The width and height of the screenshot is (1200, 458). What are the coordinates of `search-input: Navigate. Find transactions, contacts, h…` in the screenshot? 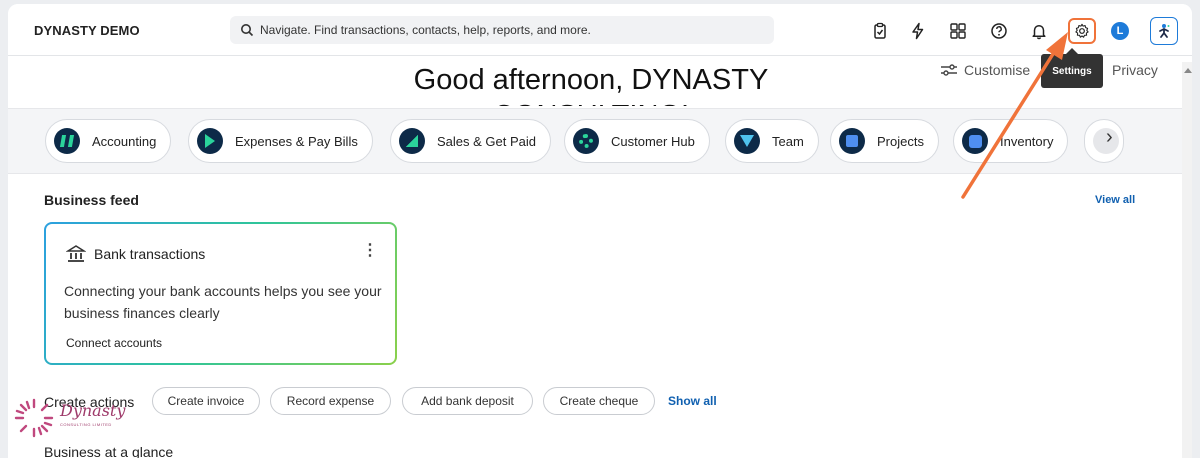 It's located at (502, 30).